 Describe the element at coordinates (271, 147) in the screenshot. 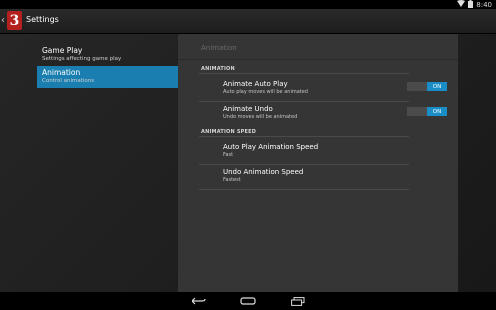

I see `setting-label: Auto Play Animation Speed` at that location.